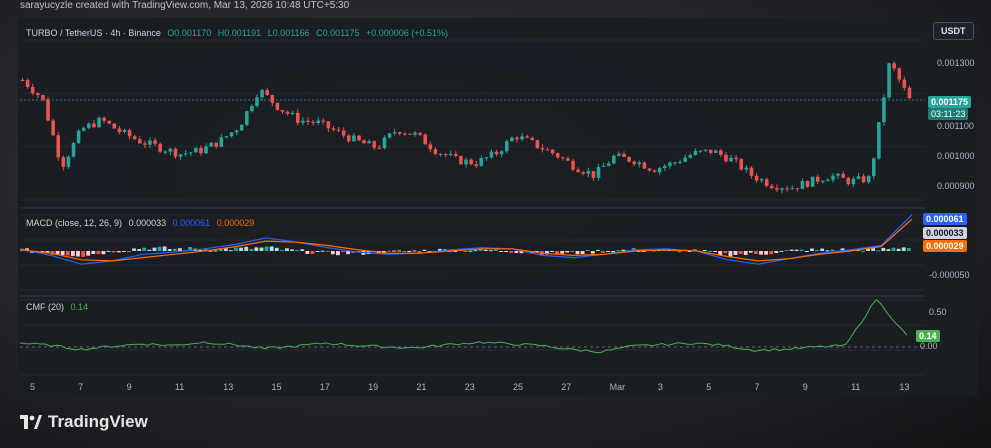  What do you see at coordinates (757, 387) in the screenshot?
I see `time-axis-tick: 7` at bounding box center [757, 387].